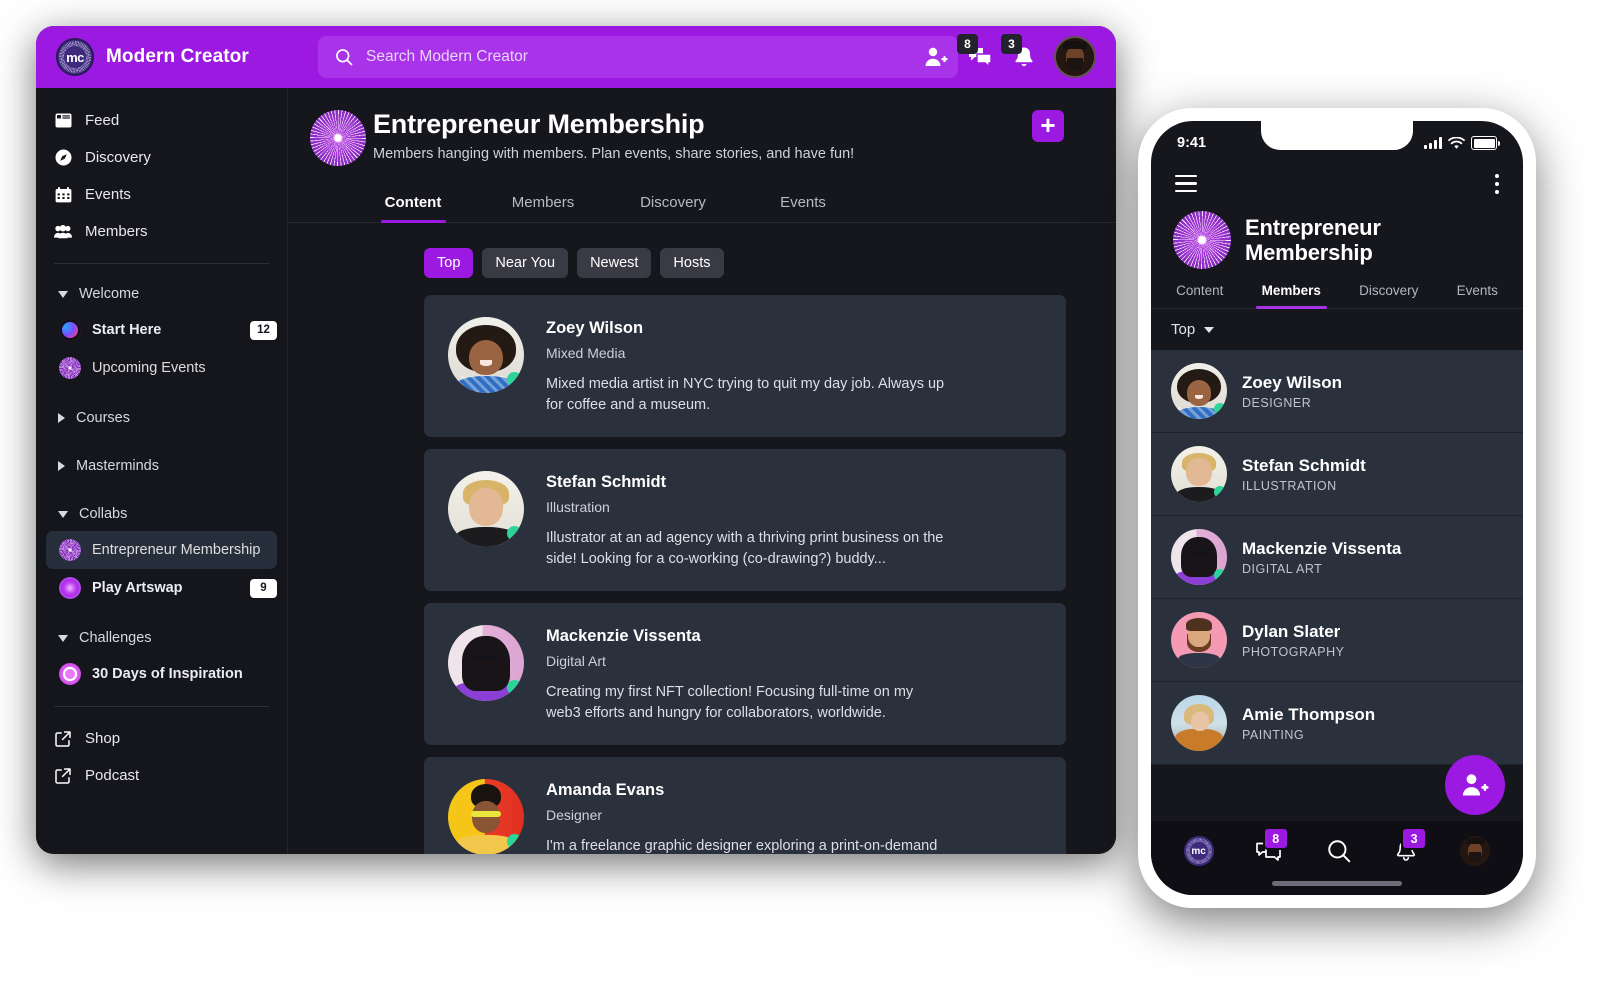  Describe the element at coordinates (1337, 183) in the screenshot. I see `mobile-topnav` at that location.